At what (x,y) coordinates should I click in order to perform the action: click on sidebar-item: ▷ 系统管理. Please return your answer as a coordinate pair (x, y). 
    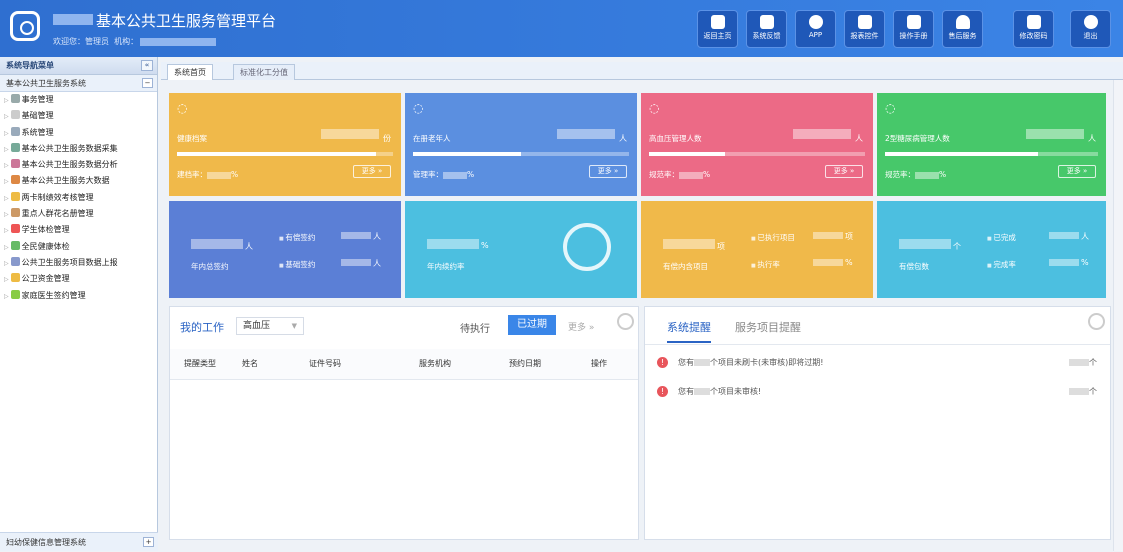
    Looking at the image, I should click on (78, 133).